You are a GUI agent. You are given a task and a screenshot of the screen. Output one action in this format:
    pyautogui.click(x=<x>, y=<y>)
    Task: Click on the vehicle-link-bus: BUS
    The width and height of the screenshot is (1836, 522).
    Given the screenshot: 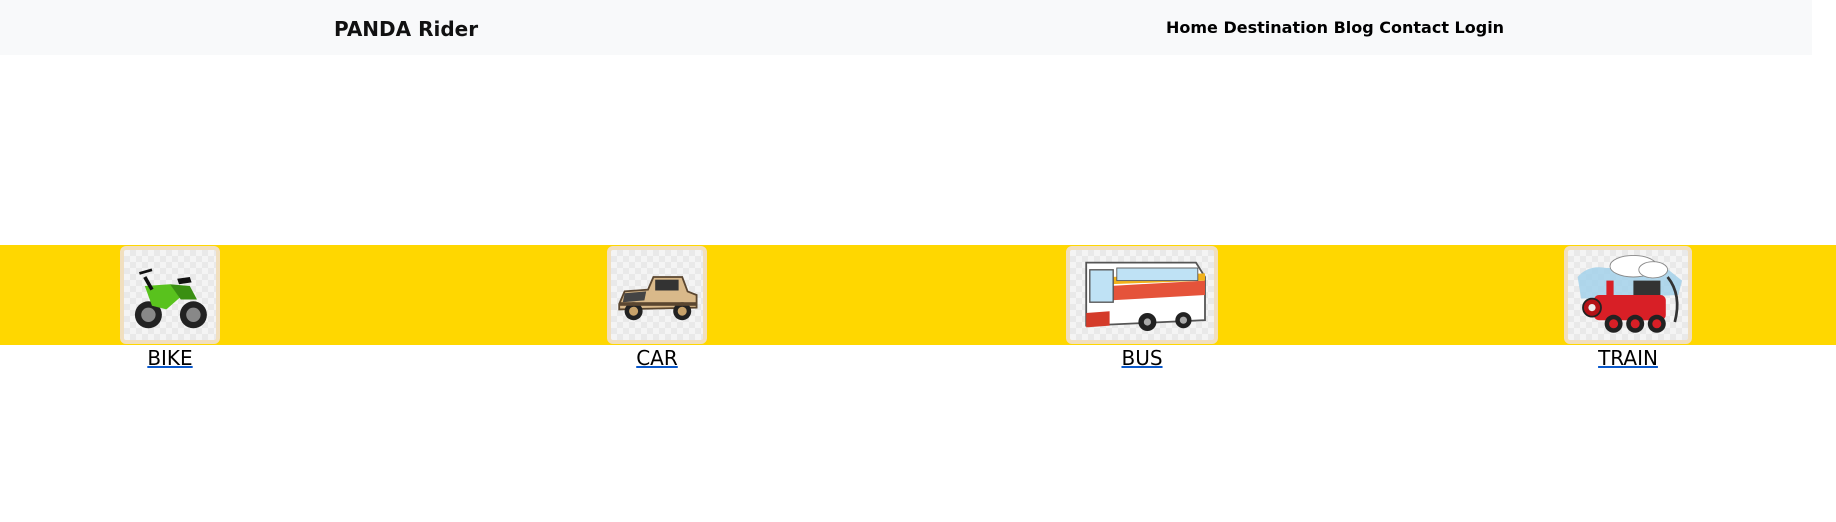 What is the action you would take?
    pyautogui.click(x=1142, y=358)
    